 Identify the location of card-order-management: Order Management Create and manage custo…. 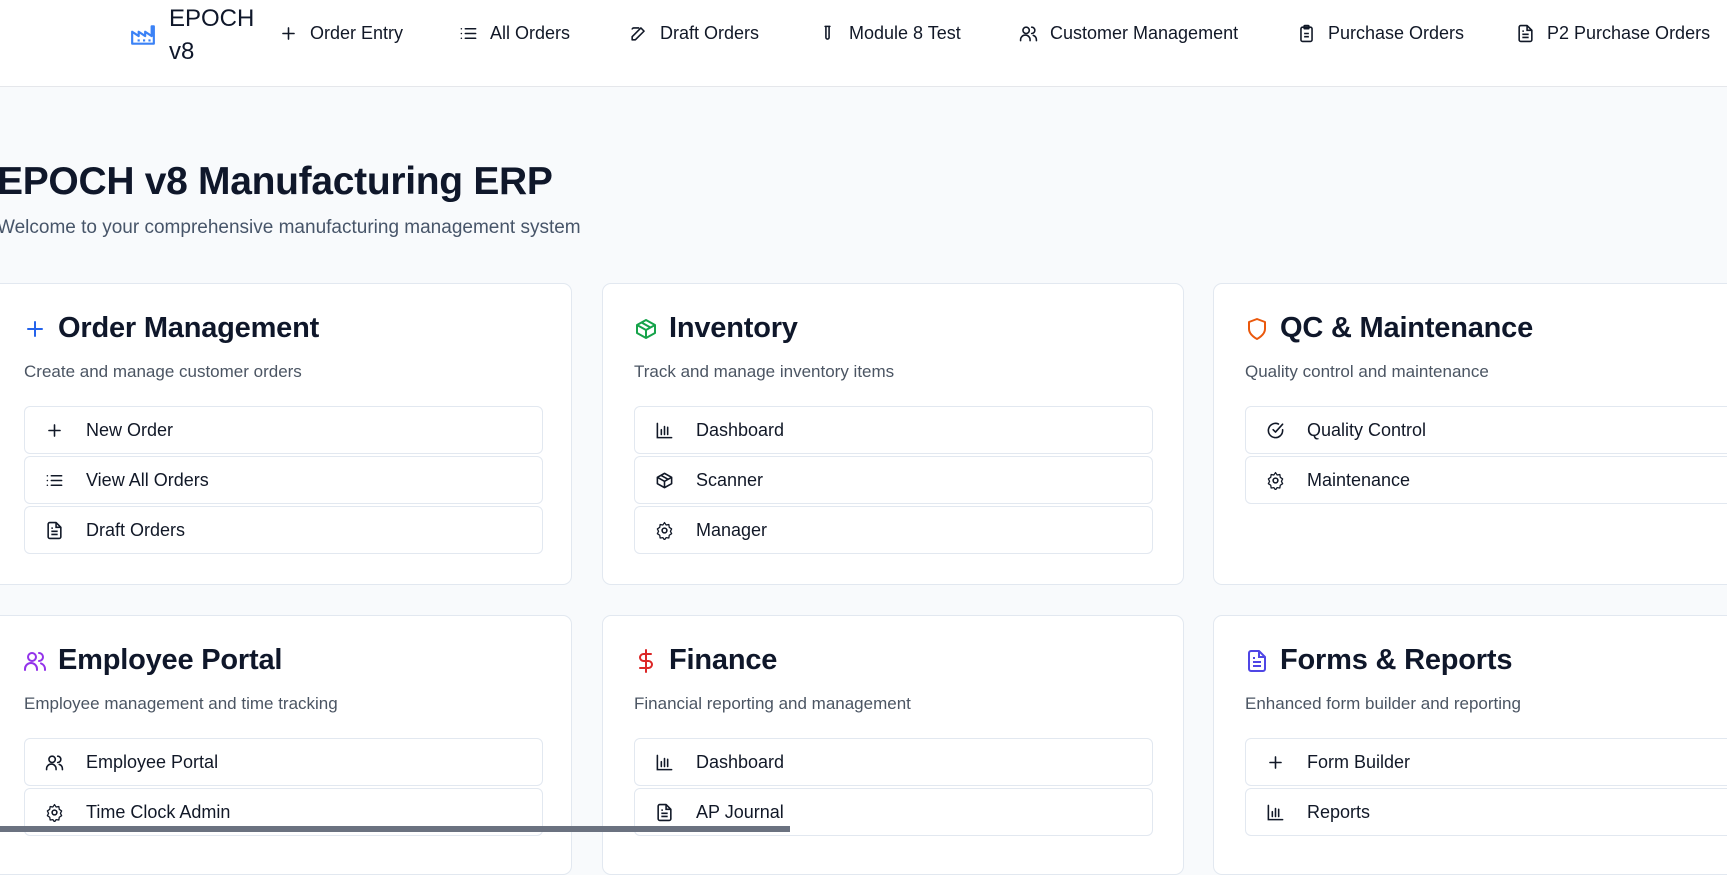
(286, 434).